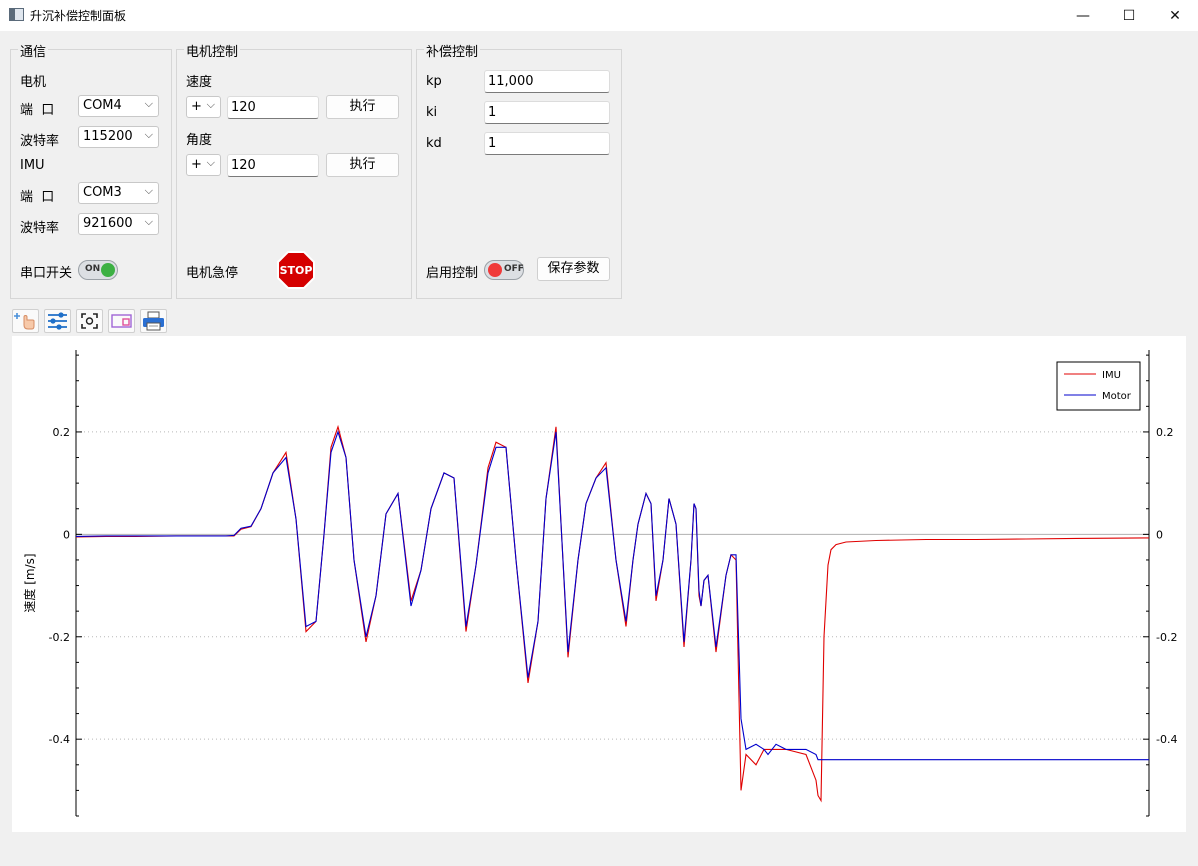 Image resolution: width=1198 pixels, height=866 pixels. What do you see at coordinates (547, 81) in the screenshot?
I see `kp-input: 11,000` at bounding box center [547, 81].